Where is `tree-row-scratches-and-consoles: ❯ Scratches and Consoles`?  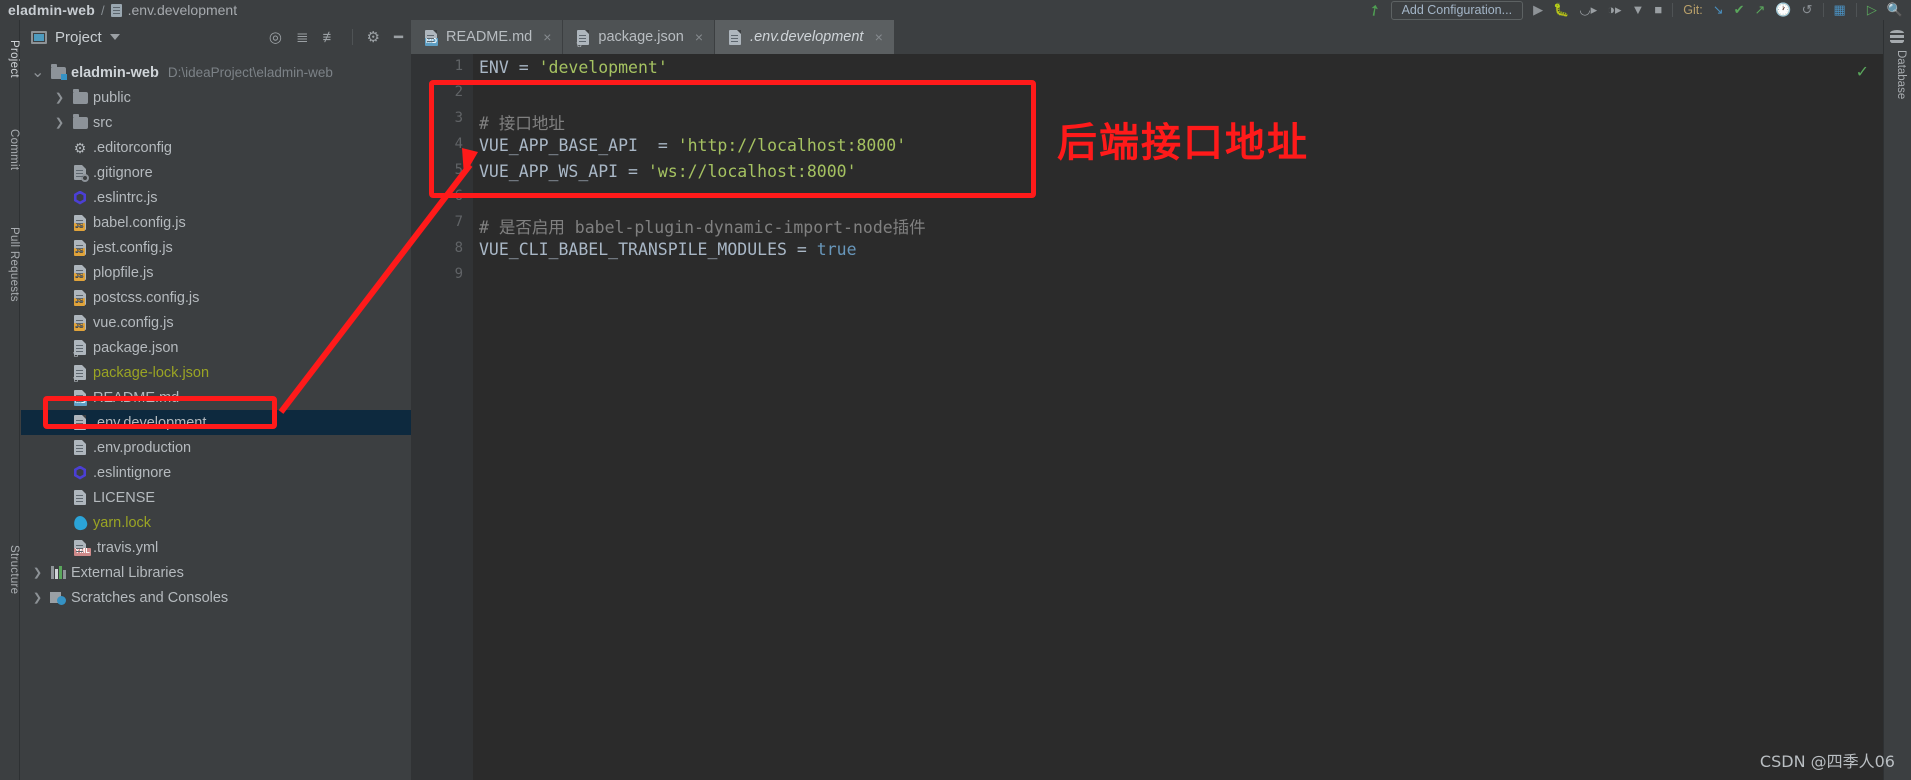
tree-row-scratches-and-consoles: ❯ Scratches and Consoles is located at coordinates (216, 597).